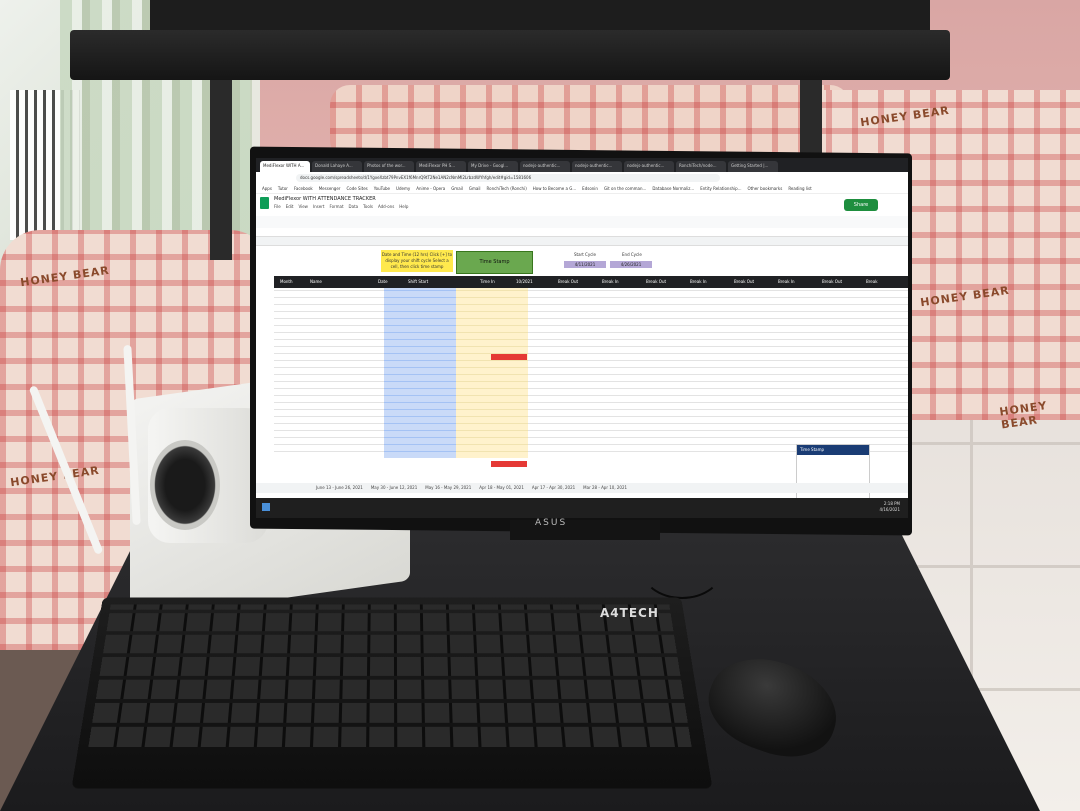 This screenshot has width=1080, height=811. Describe the element at coordinates (501, 488) in the screenshot. I see `sheet-tab: Apr 18 - May 01, 2021` at that location.